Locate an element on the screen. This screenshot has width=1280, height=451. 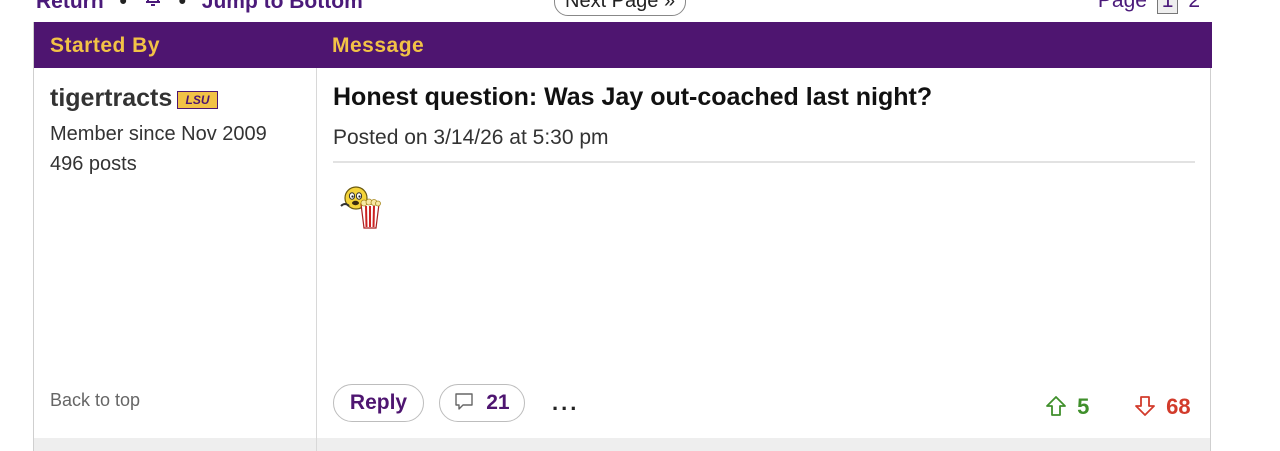
comments-button: 21 is located at coordinates (482, 403).